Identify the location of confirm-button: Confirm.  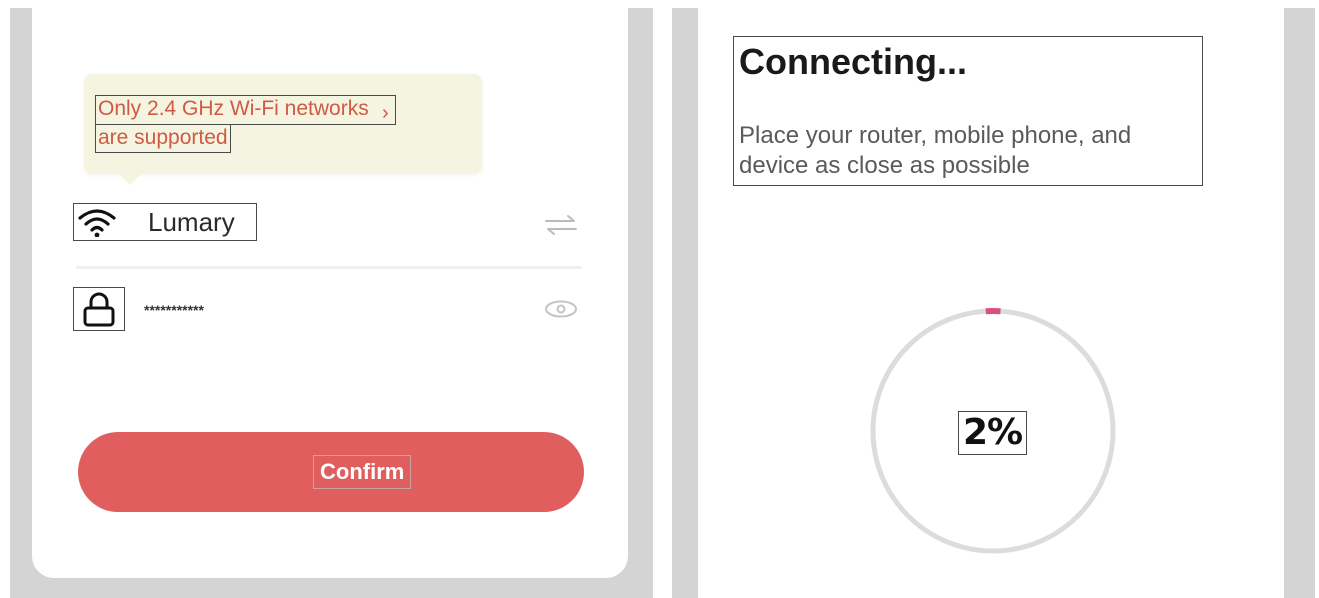
(331, 472).